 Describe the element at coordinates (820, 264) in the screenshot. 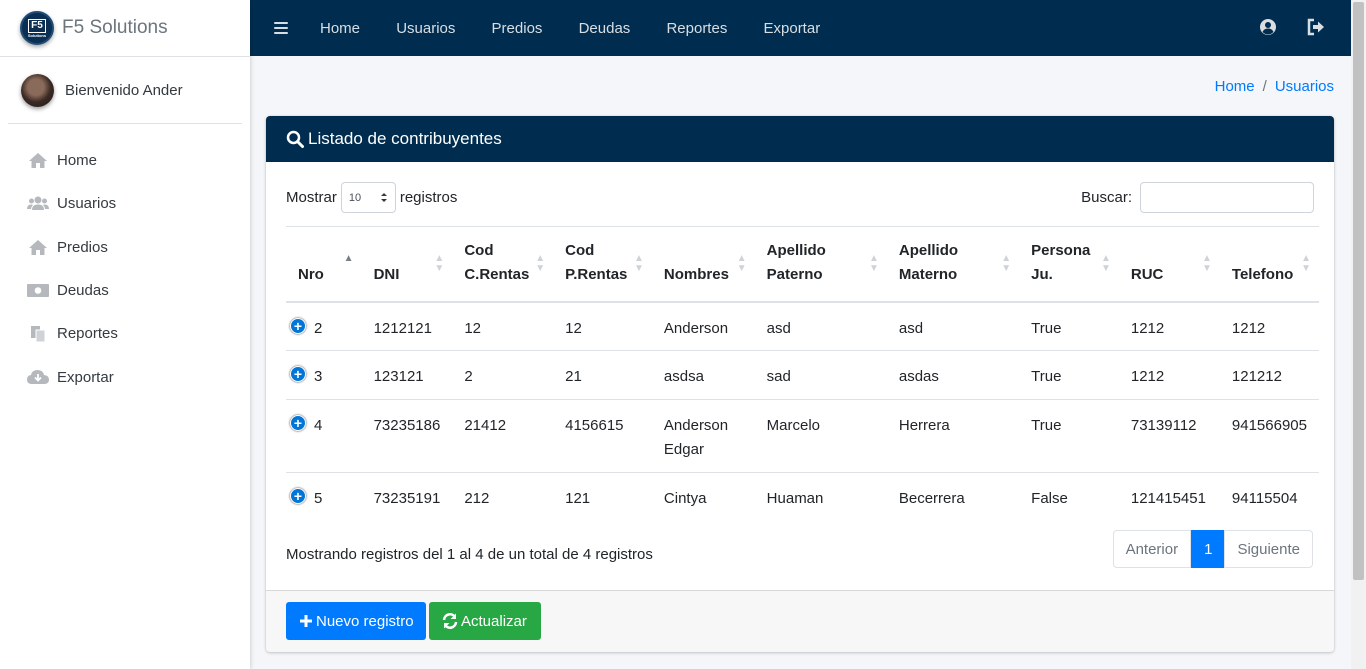

I see `column-header-apellido-paterno: Apellido Paterno ▲ ▼` at that location.